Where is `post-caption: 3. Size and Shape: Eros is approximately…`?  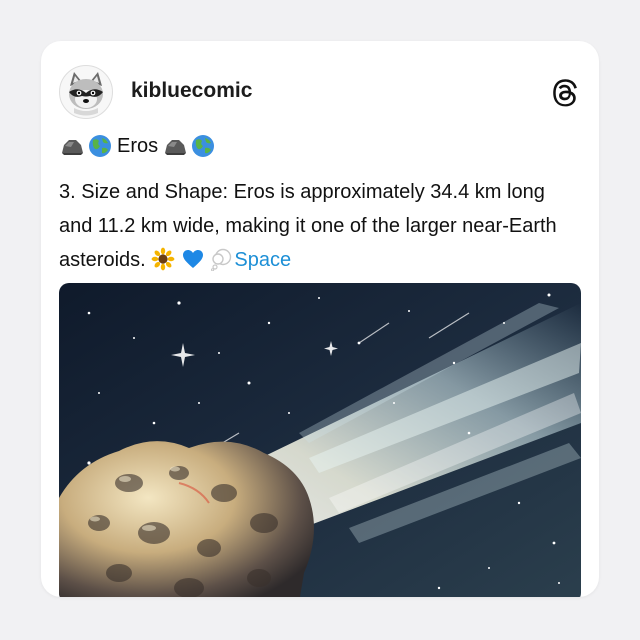
post-caption: 3. Size and Shape: Eros is approximately… is located at coordinates (321, 226).